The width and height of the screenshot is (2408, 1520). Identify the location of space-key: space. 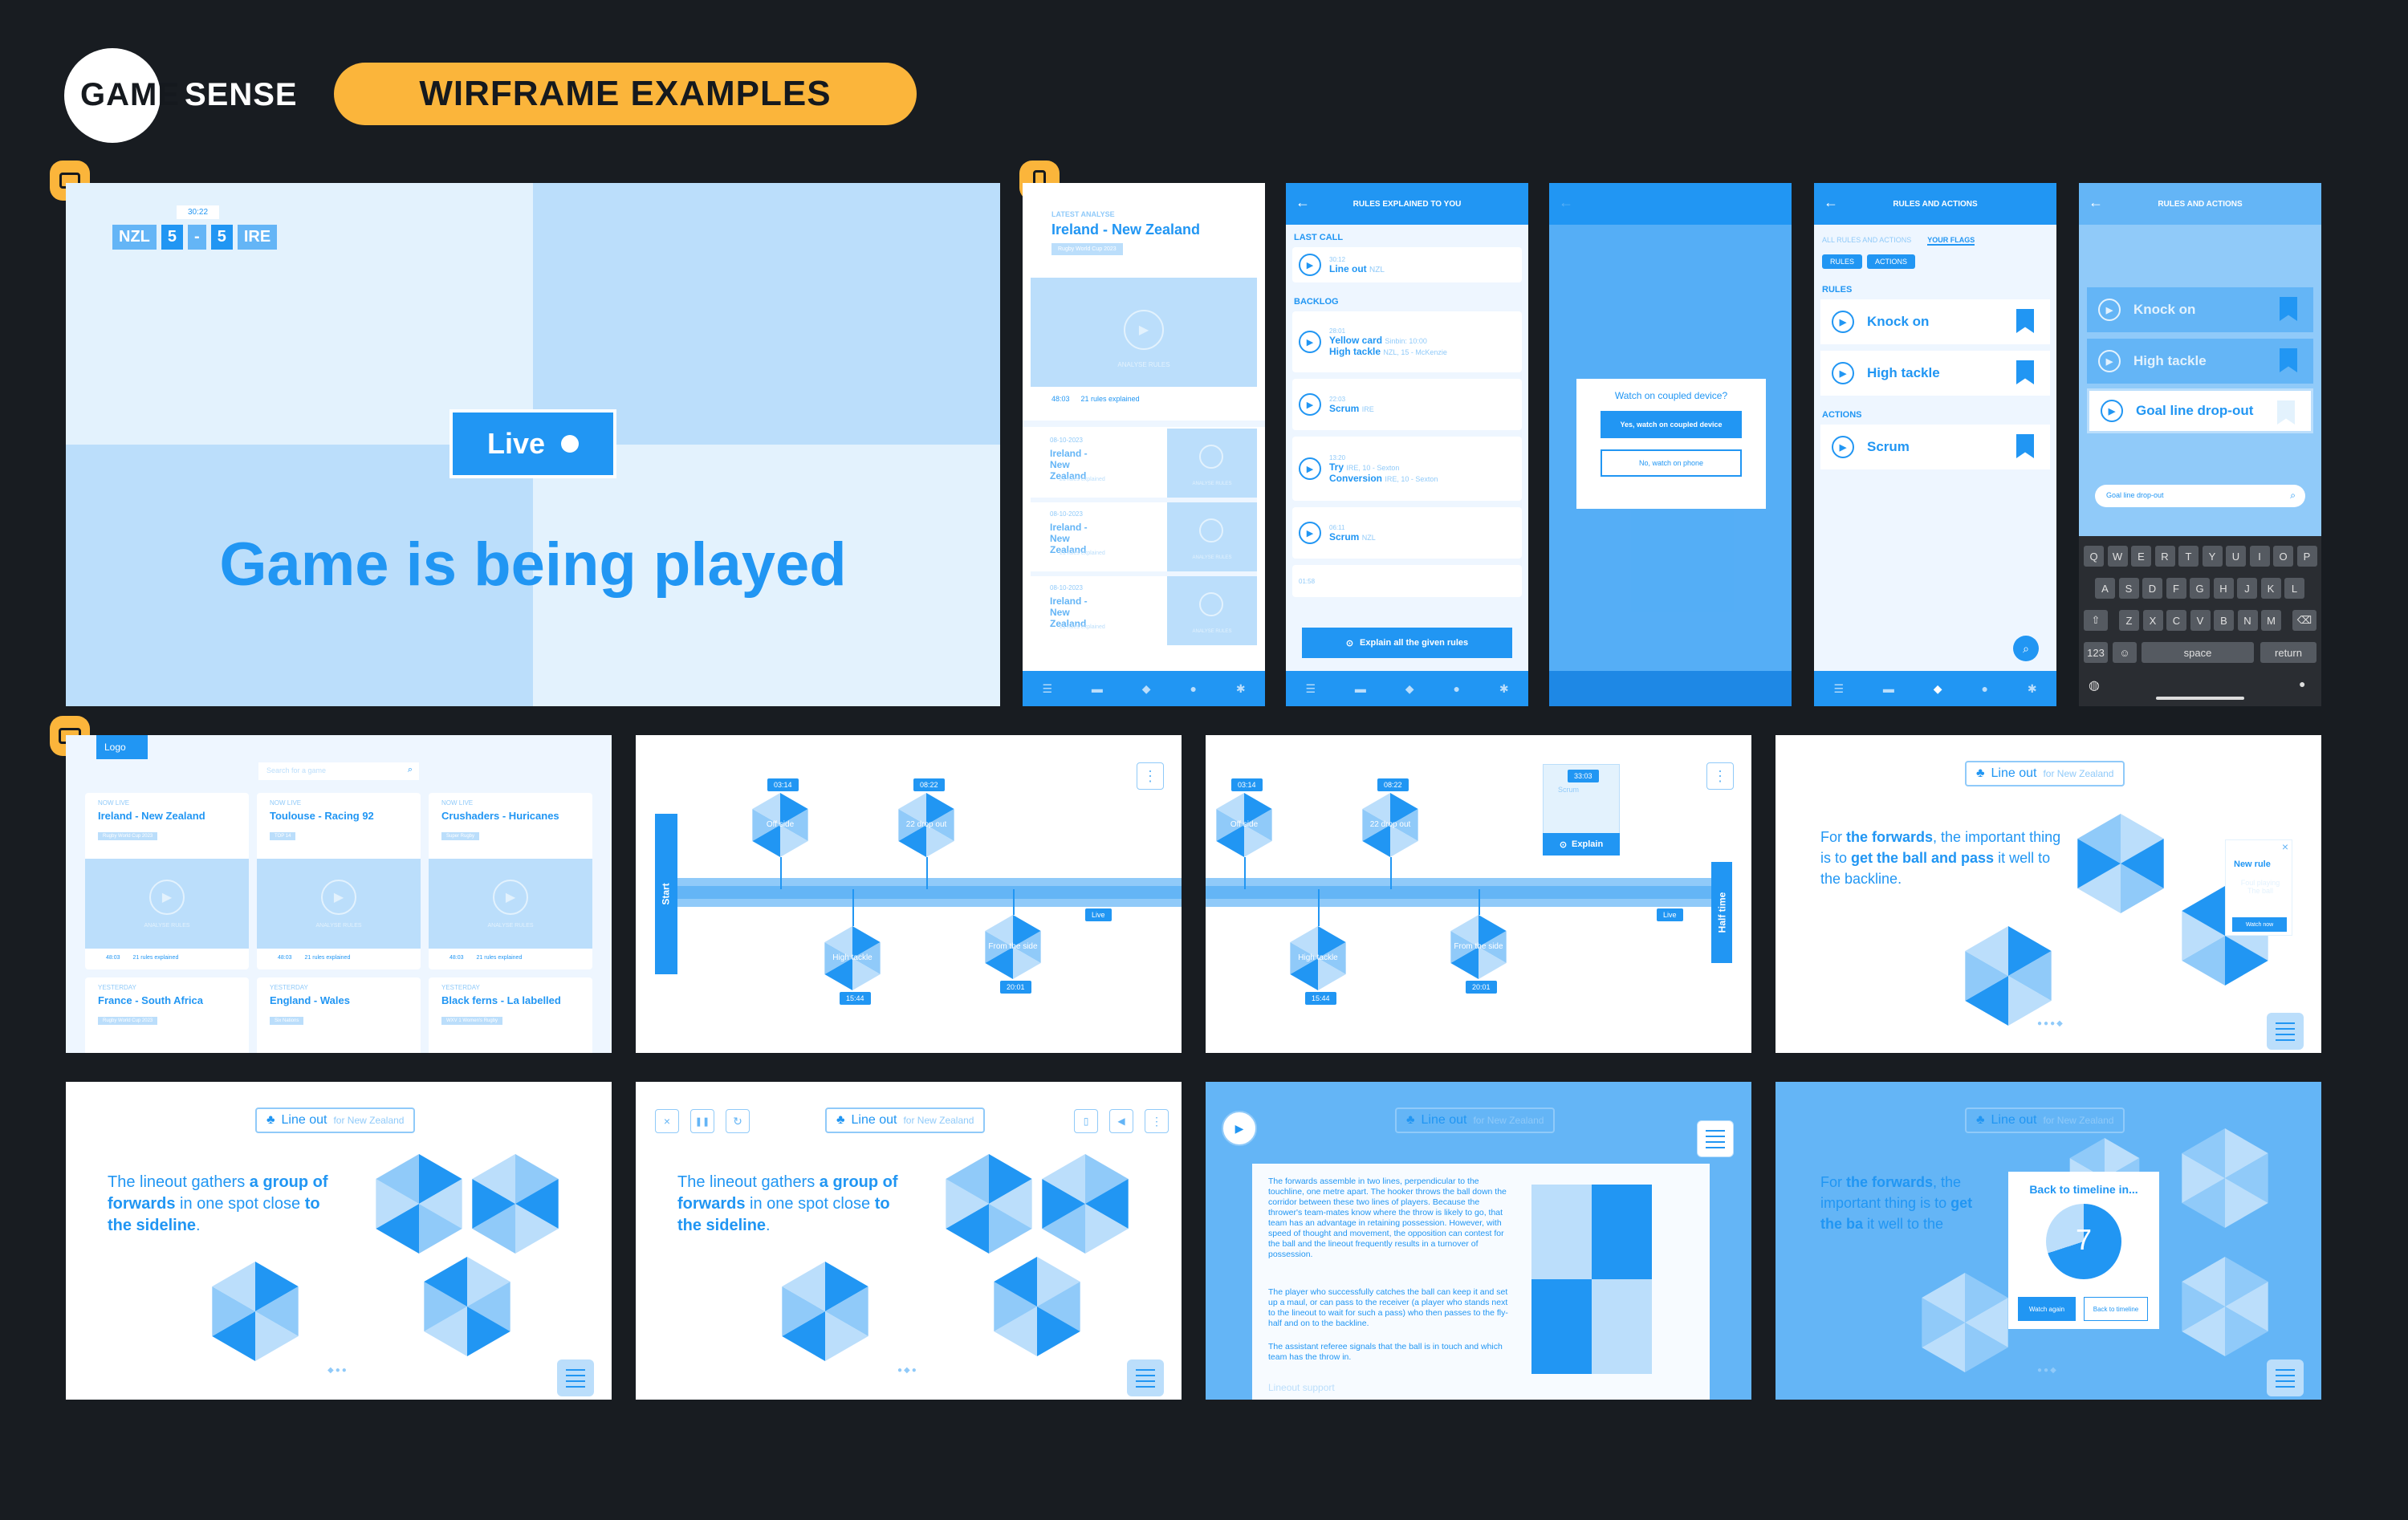
(2198, 652).